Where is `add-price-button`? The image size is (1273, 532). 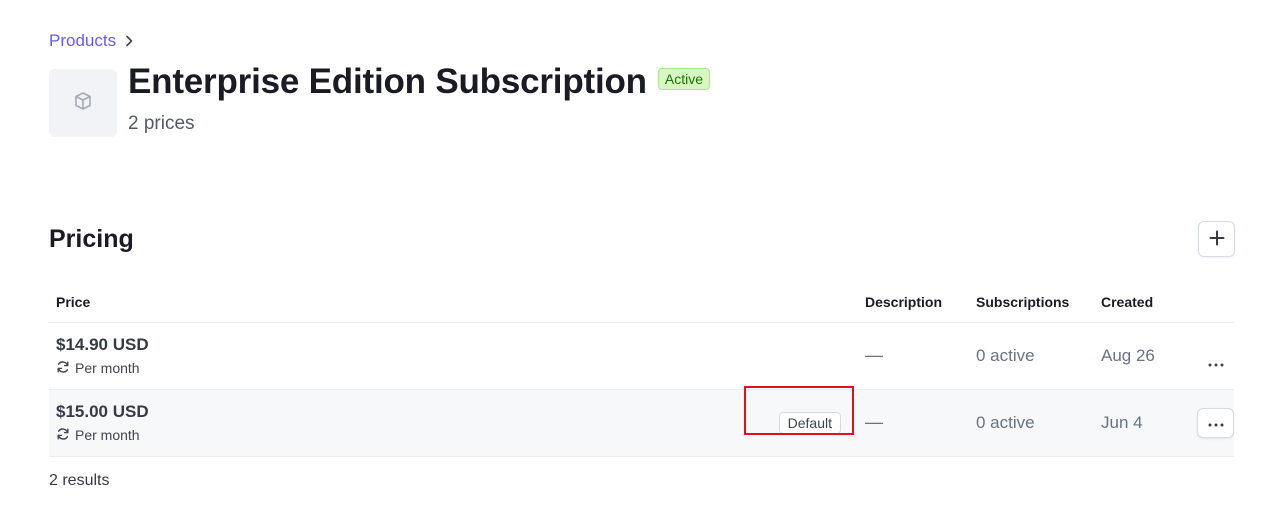
add-price-button is located at coordinates (1216, 239).